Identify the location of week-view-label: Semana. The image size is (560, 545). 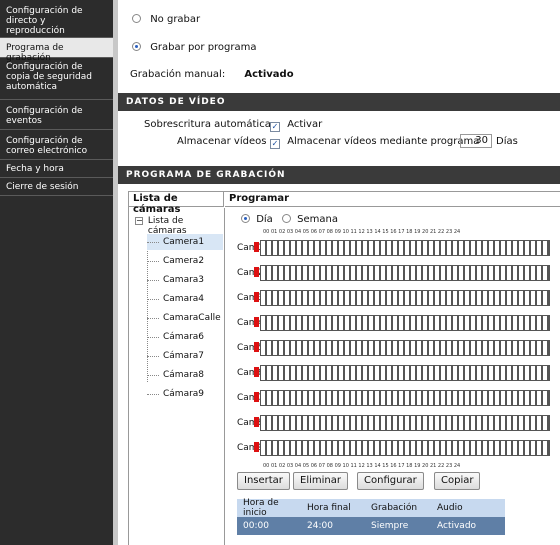
(318, 219).